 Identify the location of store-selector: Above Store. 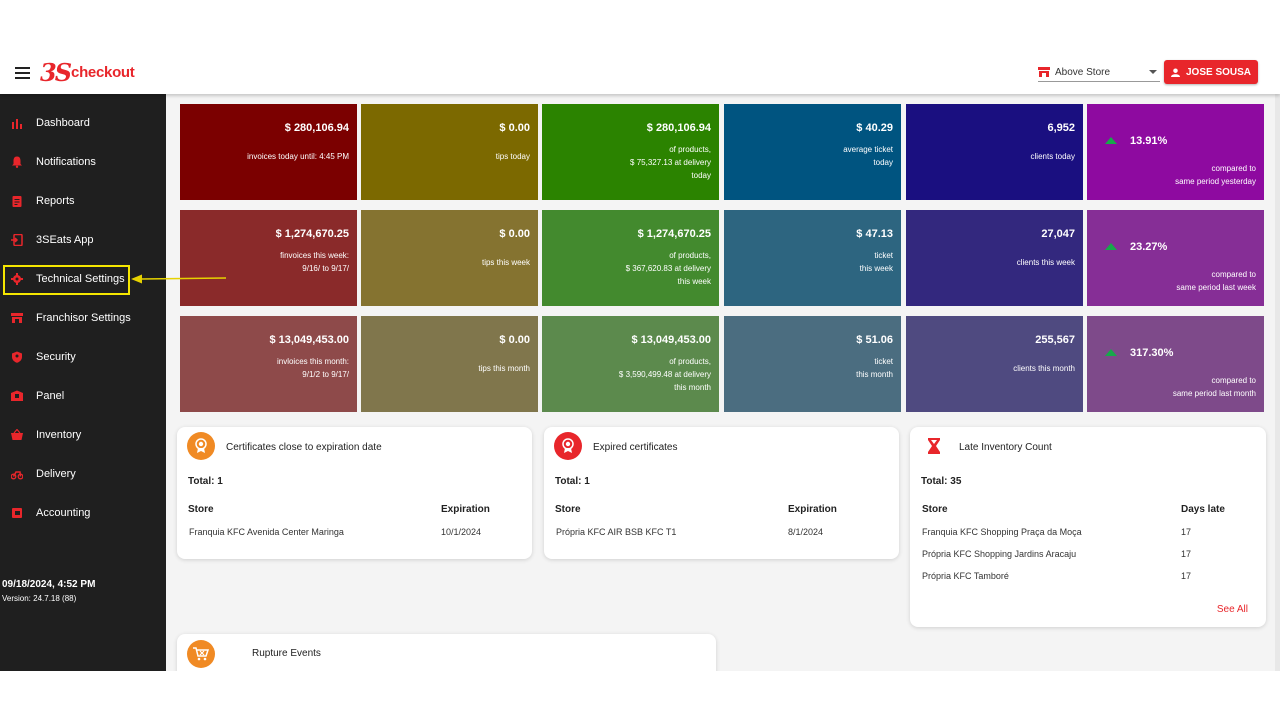
(1099, 72).